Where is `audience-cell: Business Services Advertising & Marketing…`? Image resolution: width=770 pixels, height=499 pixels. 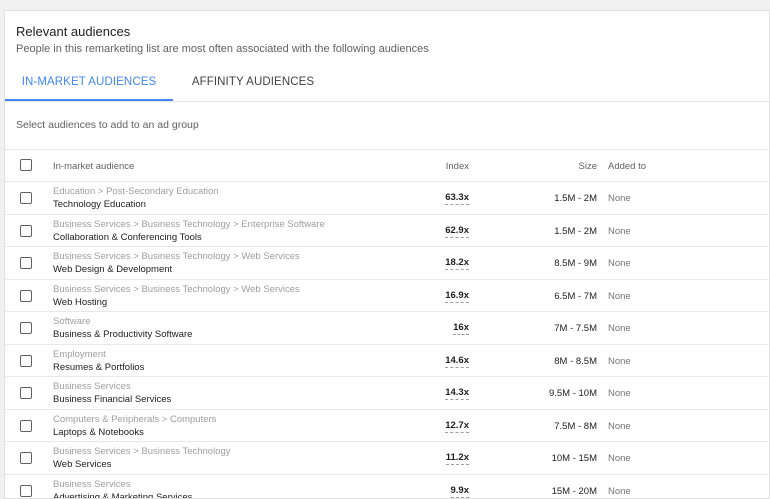 audience-cell: Business Services Advertising & Marketing… is located at coordinates (122, 489).